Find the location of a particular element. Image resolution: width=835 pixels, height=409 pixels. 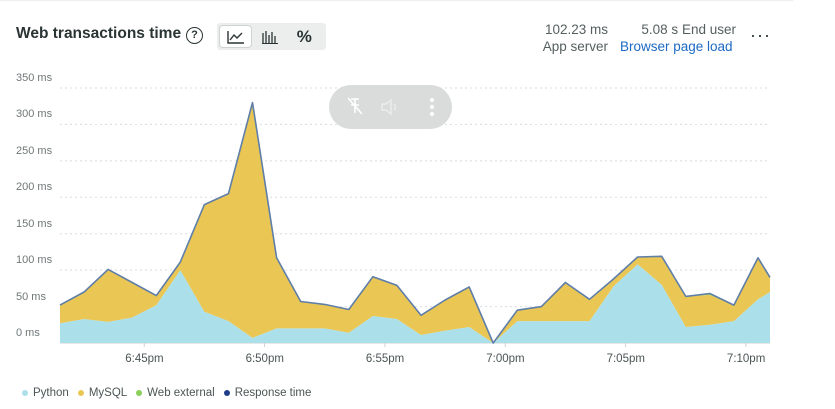

x-tick-label: 7:10pm is located at coordinates (746, 359).